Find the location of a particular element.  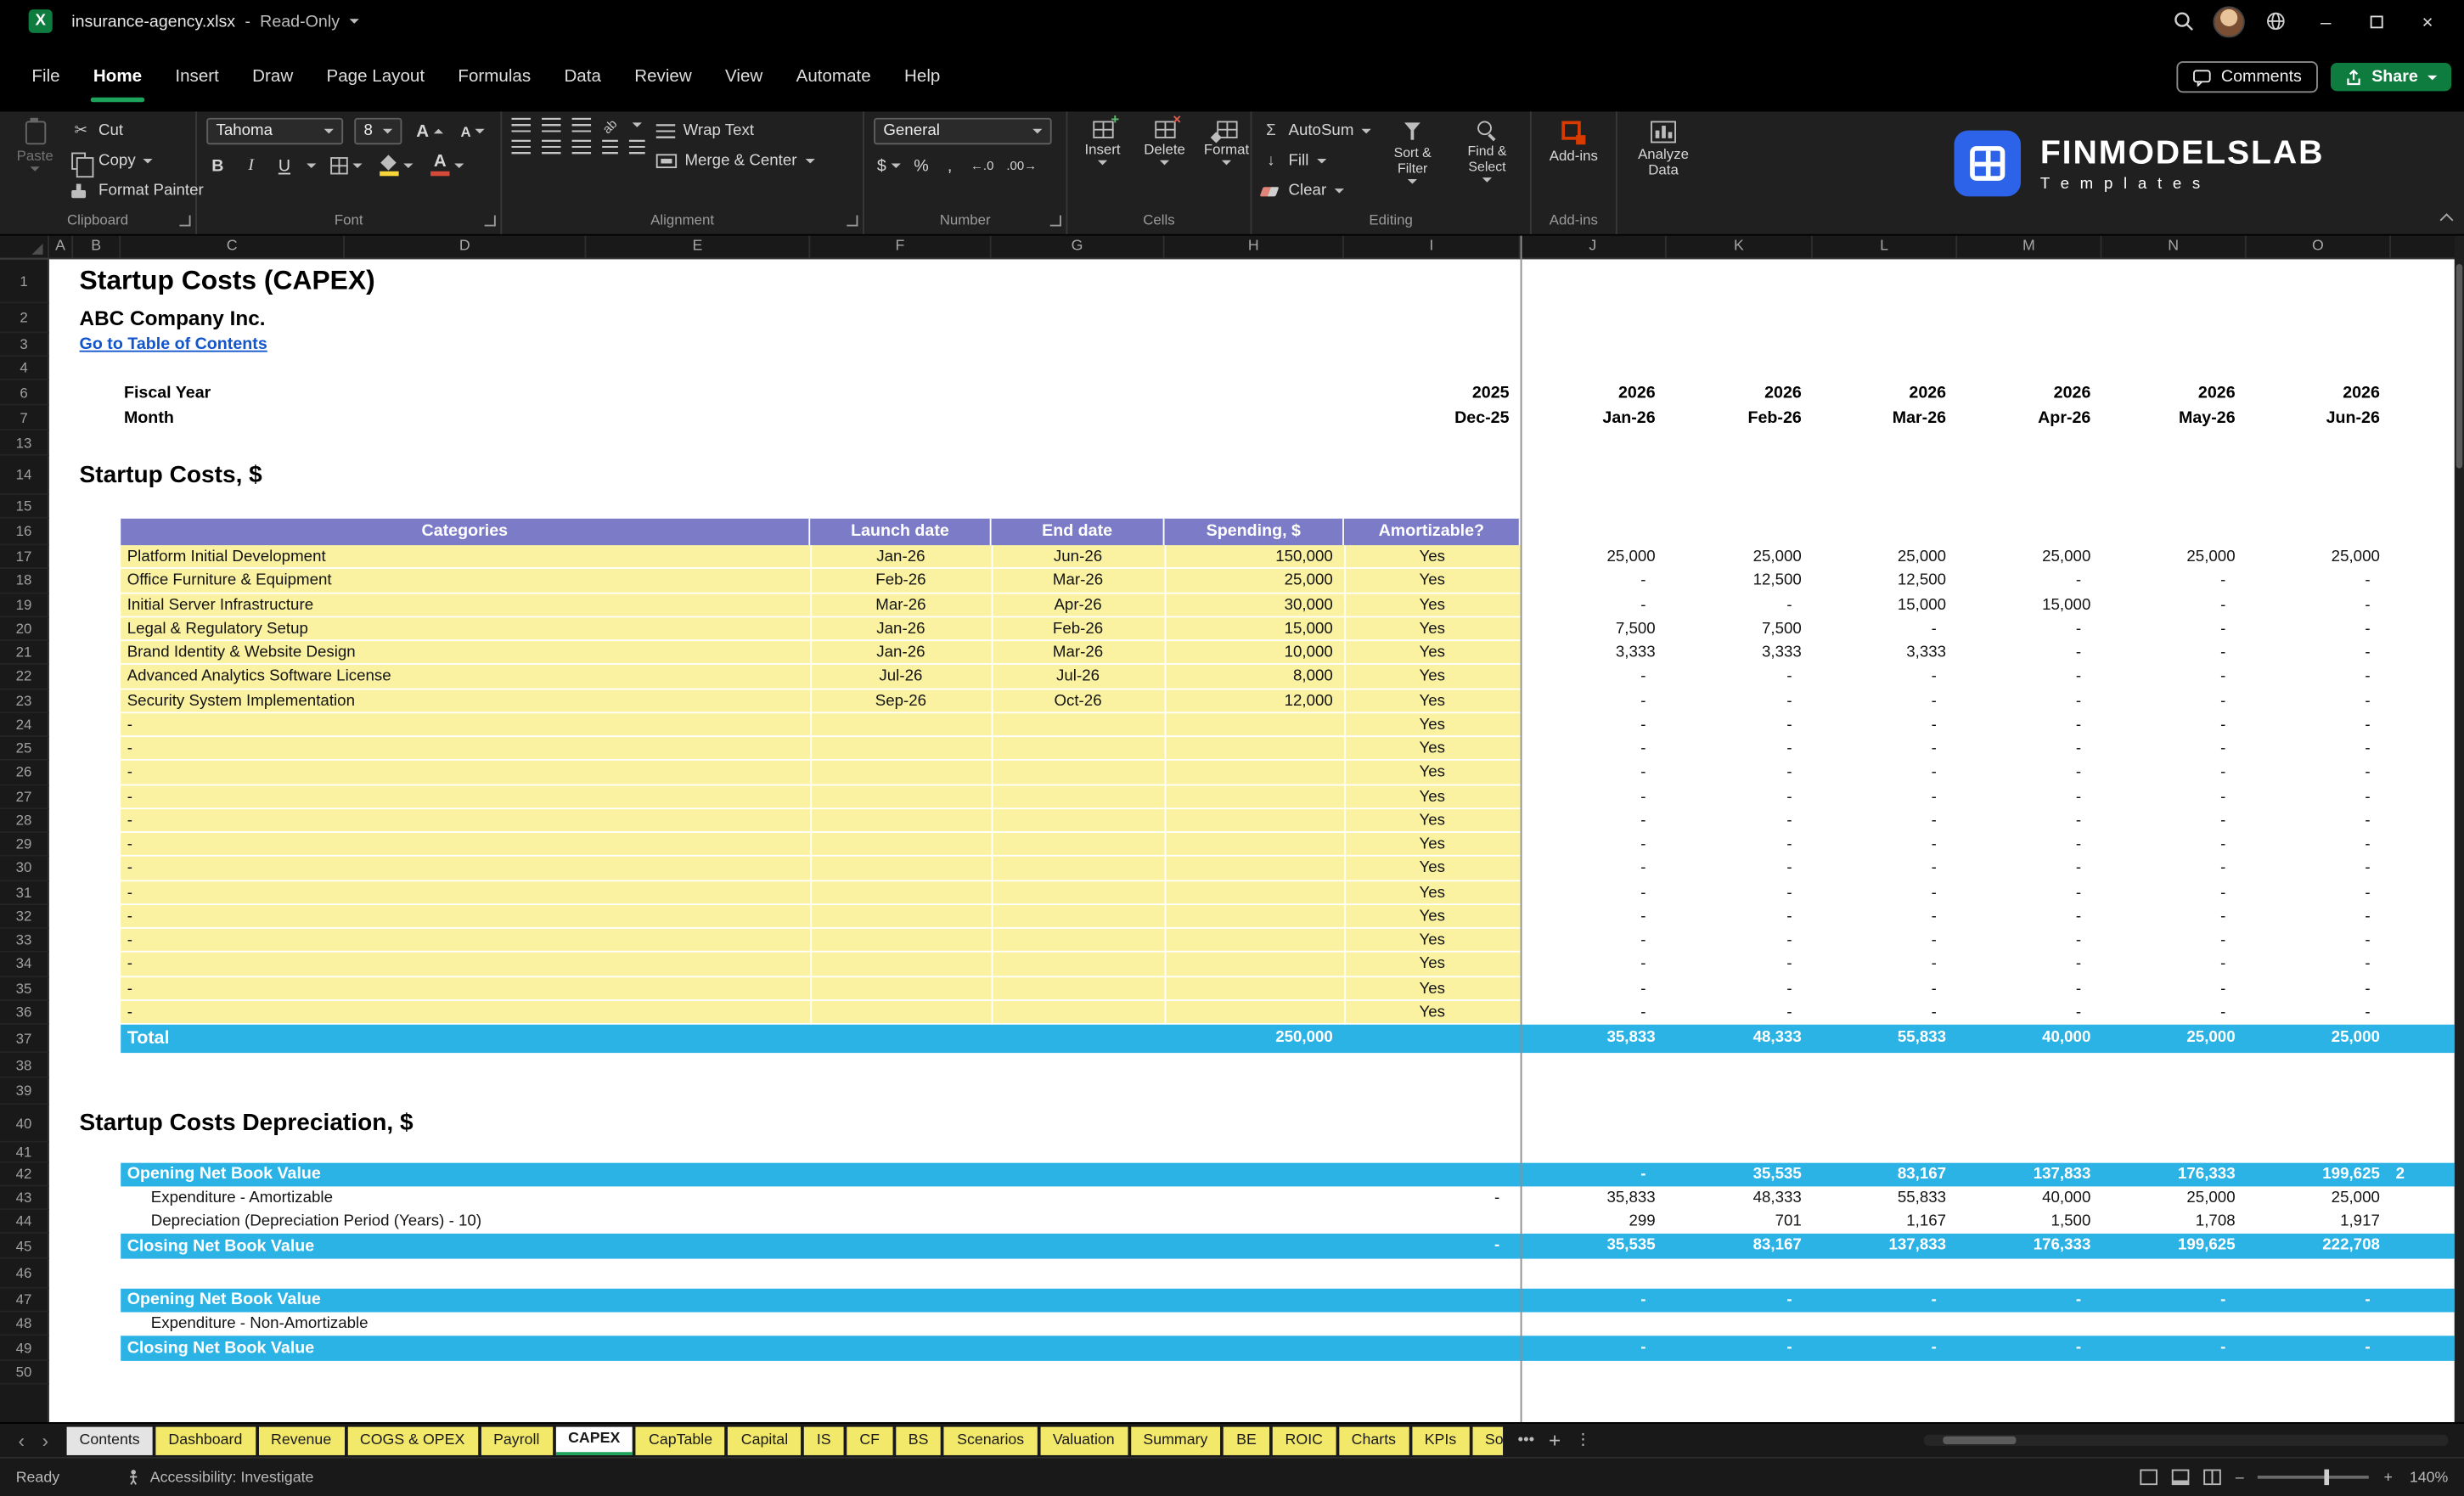

align-center-icon is located at coordinates (551, 147).